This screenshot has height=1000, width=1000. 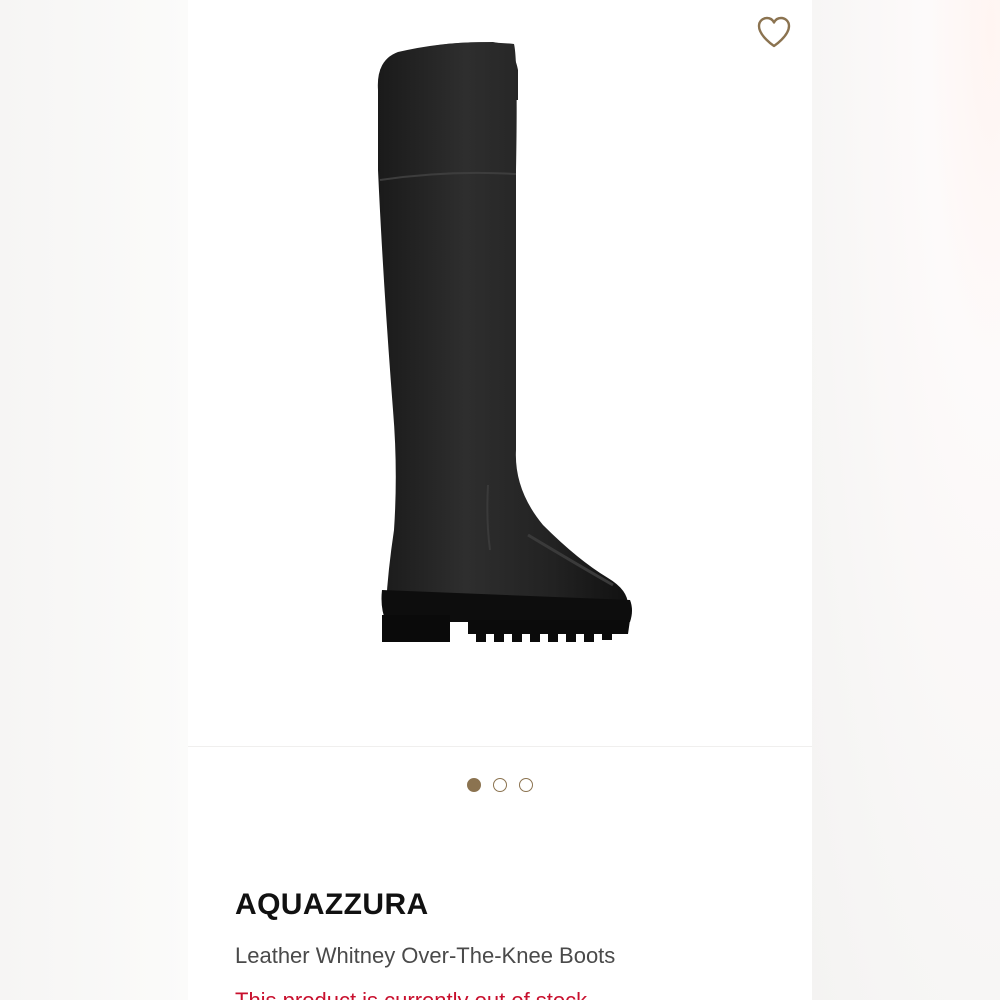 I want to click on gallery-pagination, so click(x=500, y=785).